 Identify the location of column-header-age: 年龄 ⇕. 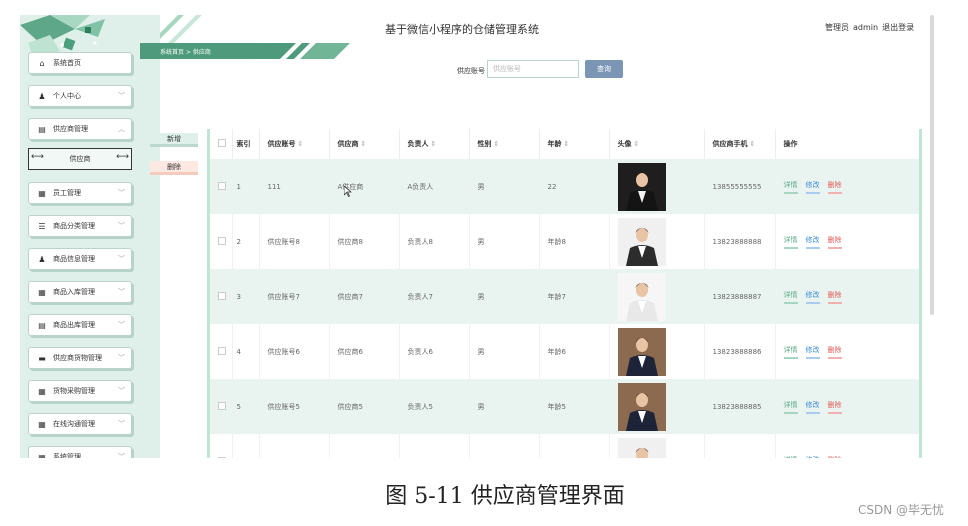
(574, 144).